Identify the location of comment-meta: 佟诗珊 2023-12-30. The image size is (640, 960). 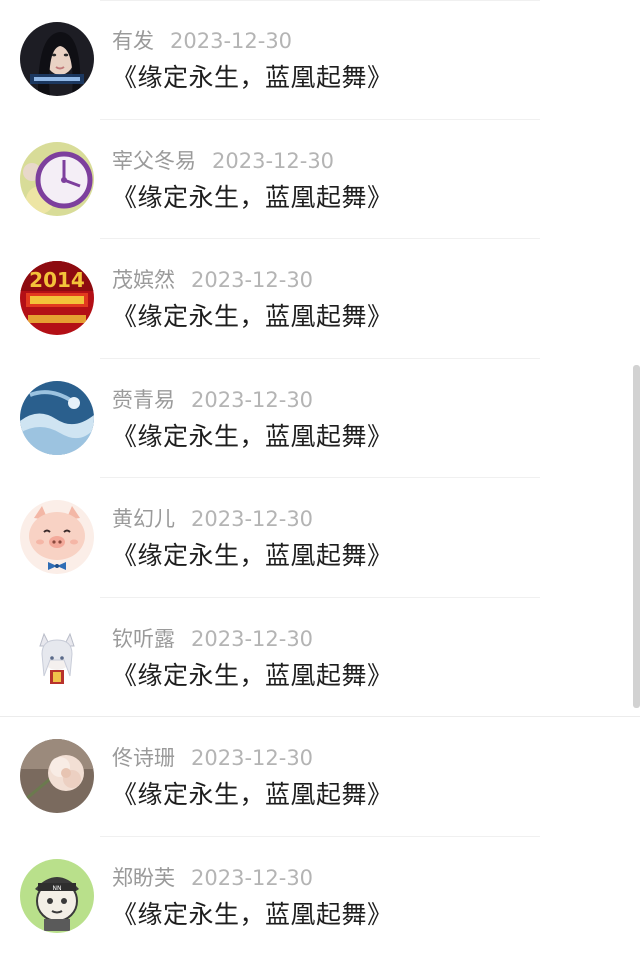
(212, 758).